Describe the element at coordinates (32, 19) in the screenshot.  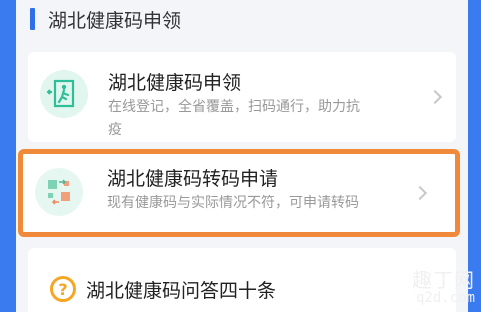
I see `section-accent-bar` at that location.